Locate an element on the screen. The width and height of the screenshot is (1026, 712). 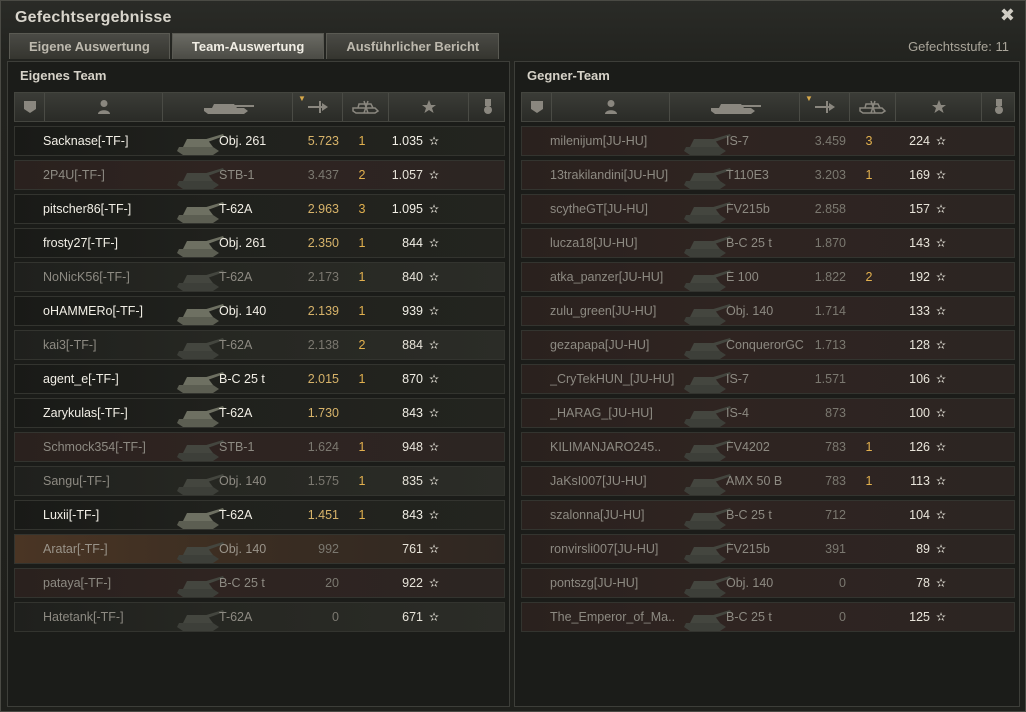
damage-icon is located at coordinates (318, 107).